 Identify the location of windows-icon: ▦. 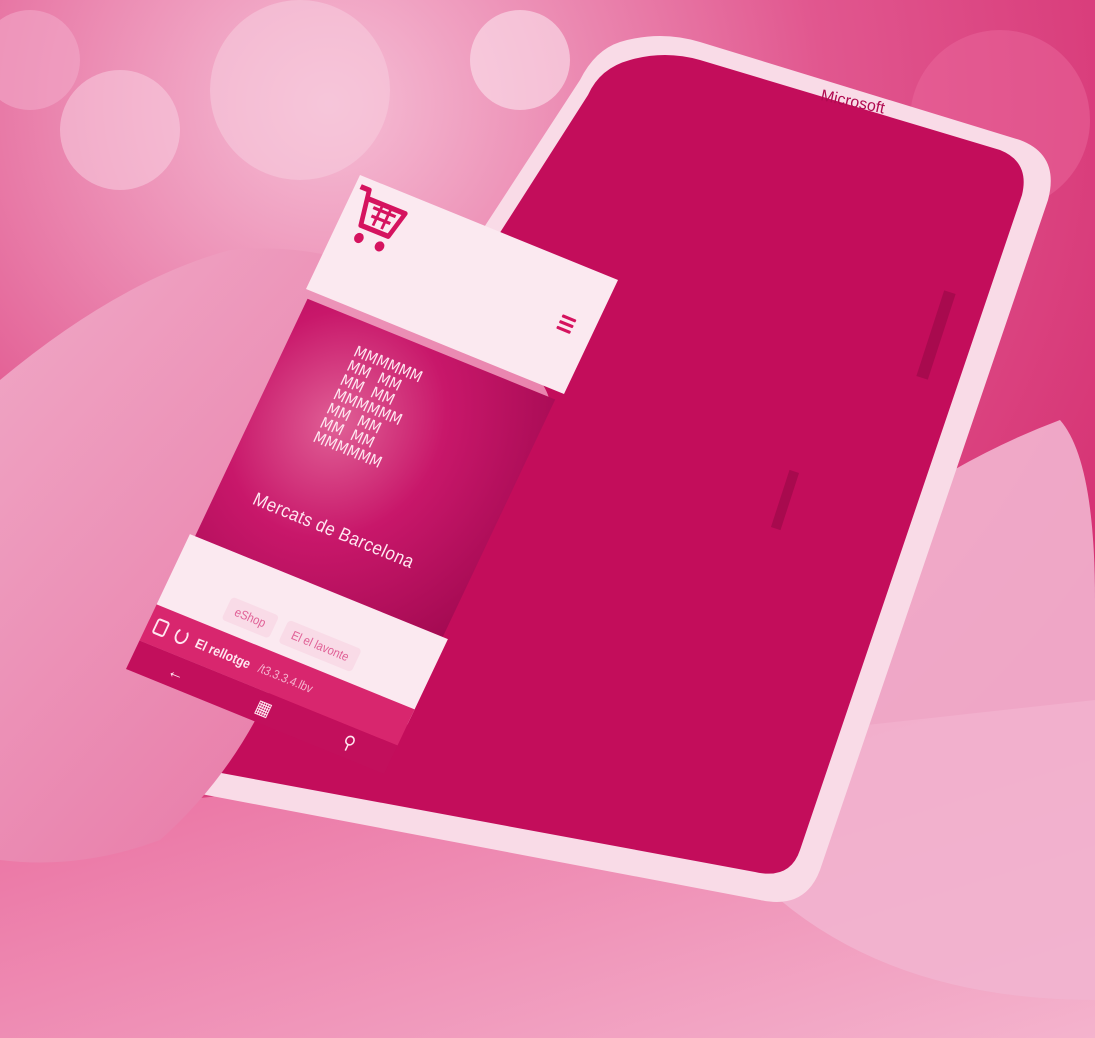
(264, 708).